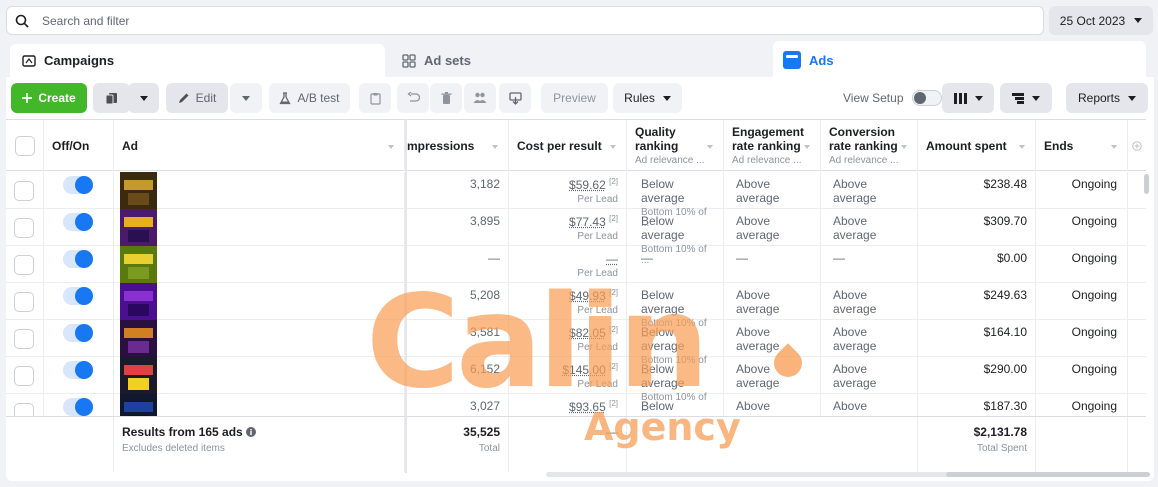 This screenshot has height=487, width=1158. I want to click on edit-dropdown-button, so click(246, 98).